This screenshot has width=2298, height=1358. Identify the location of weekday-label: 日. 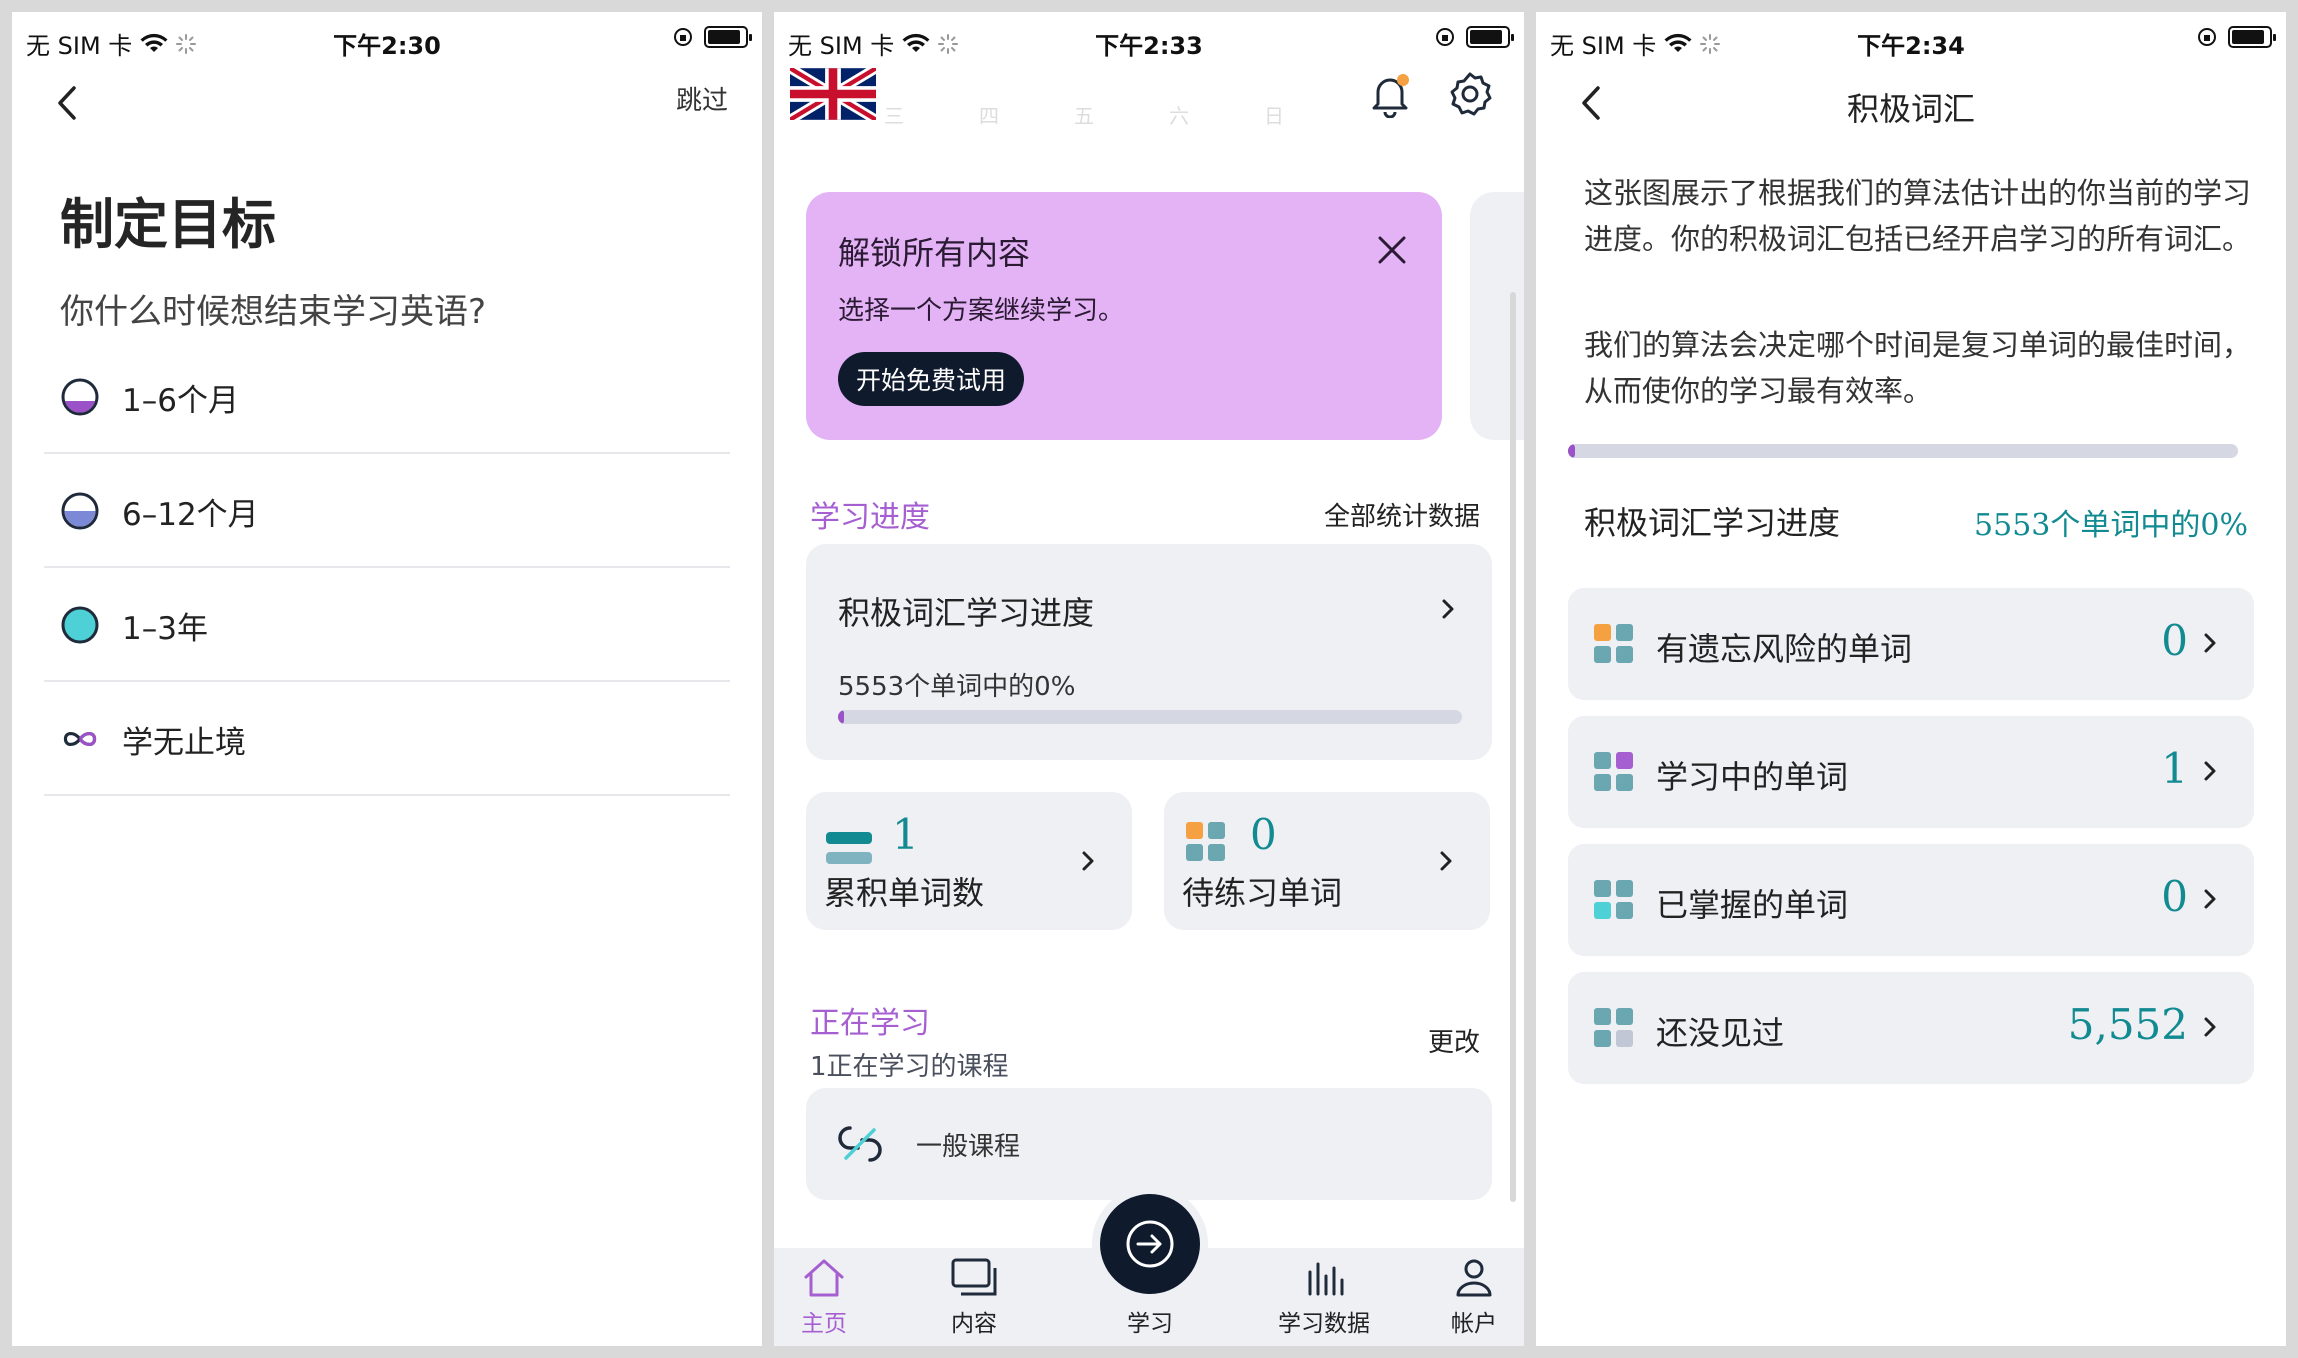
(1274, 116).